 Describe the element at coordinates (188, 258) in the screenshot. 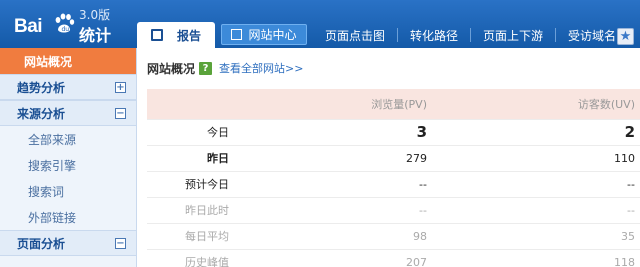

I see `row-label: 历史峰值` at that location.